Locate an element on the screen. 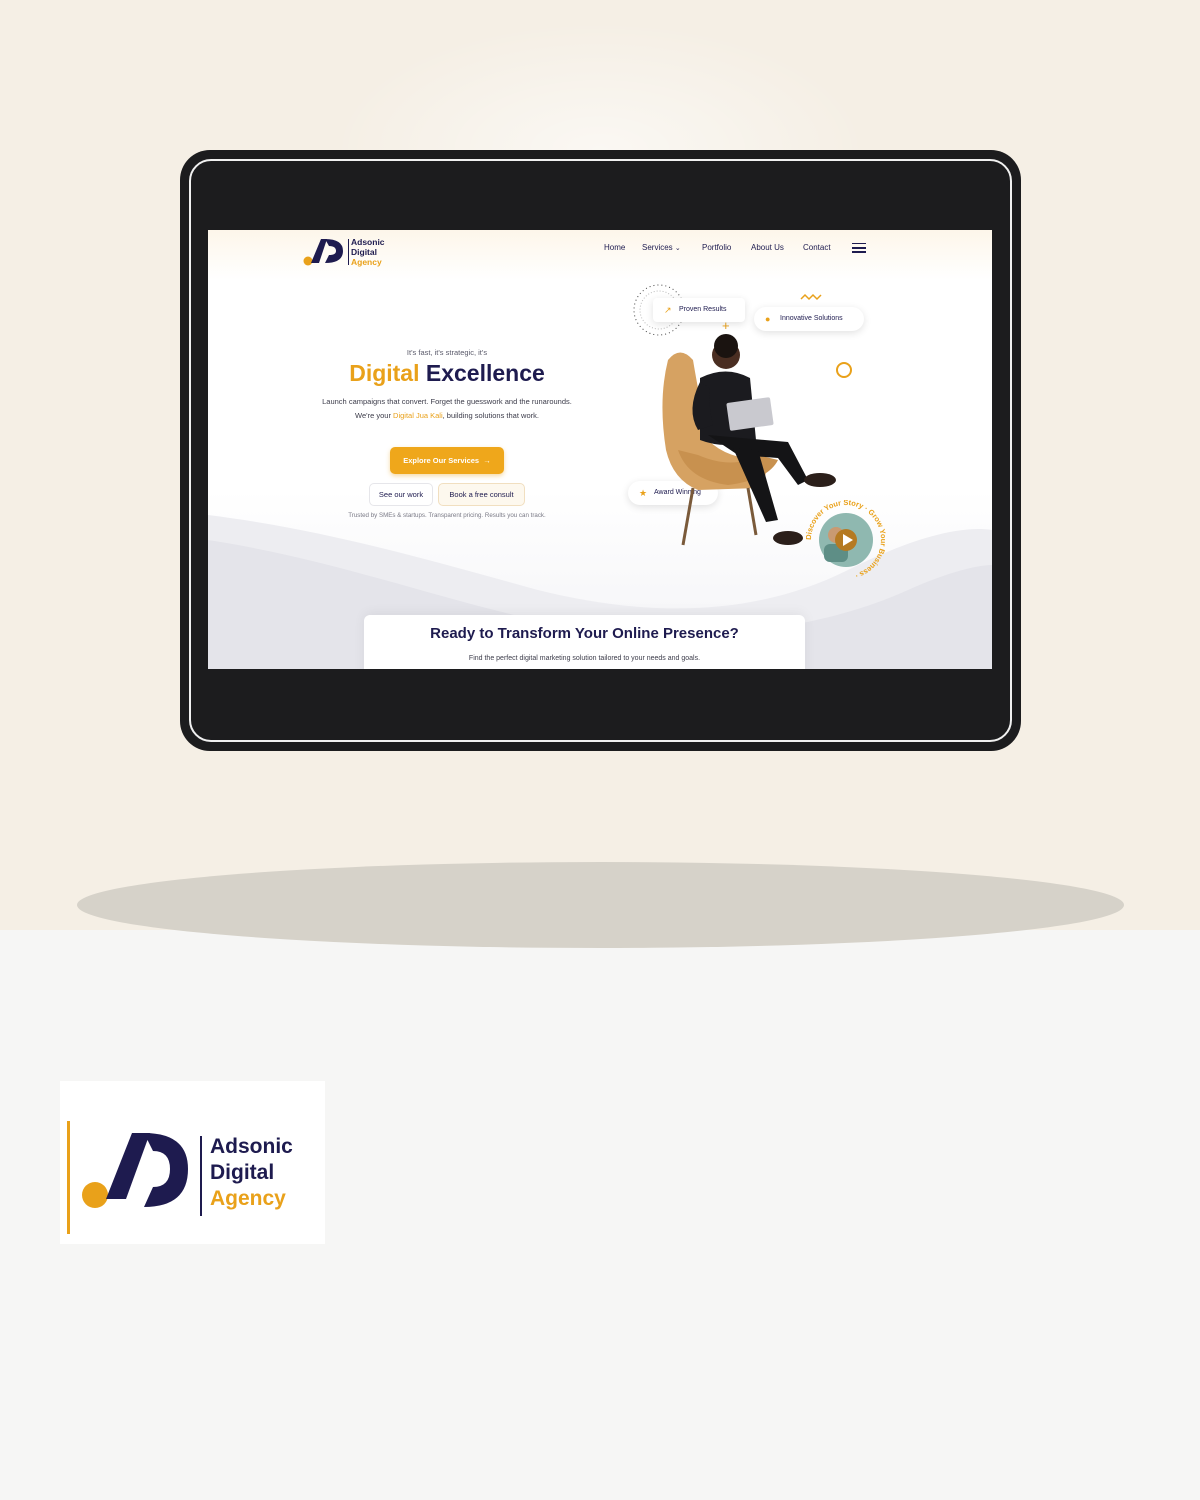 The width and height of the screenshot is (1200, 1500). brand-logo-line3: Agency is located at coordinates (248, 1198).